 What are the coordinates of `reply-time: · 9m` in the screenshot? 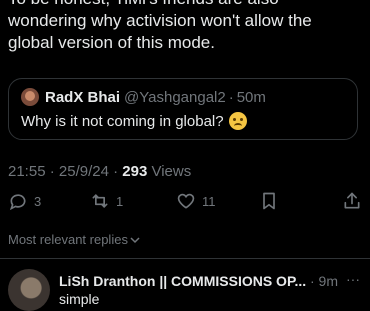 It's located at (324, 281).